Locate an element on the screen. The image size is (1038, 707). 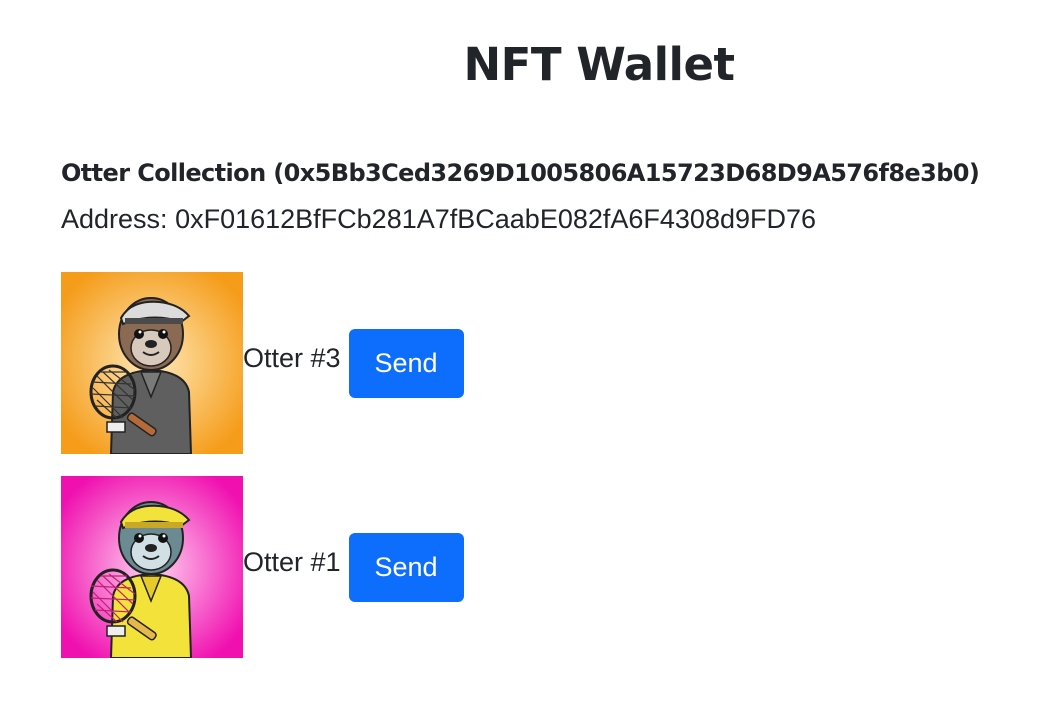
address-label: Address: is located at coordinates (114, 219).